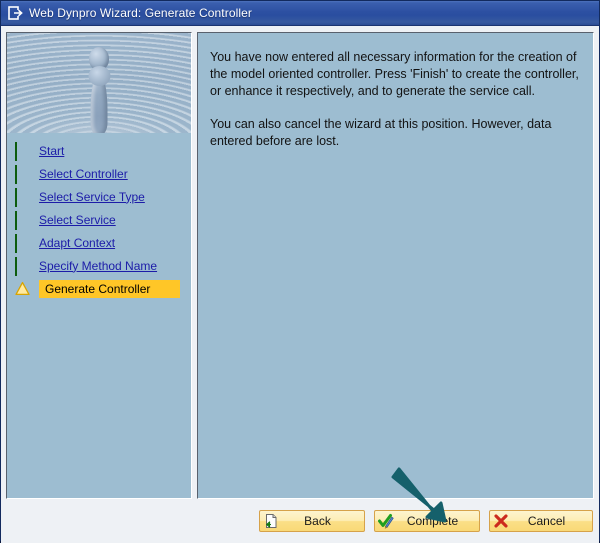 The height and width of the screenshot is (543, 600). I want to click on complete-button-label: Complete, so click(432, 521).